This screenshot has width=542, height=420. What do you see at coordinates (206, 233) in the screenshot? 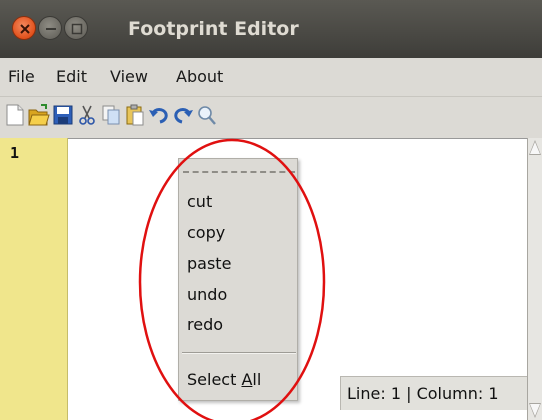
I see `context-menu-copy: copy` at bounding box center [206, 233].